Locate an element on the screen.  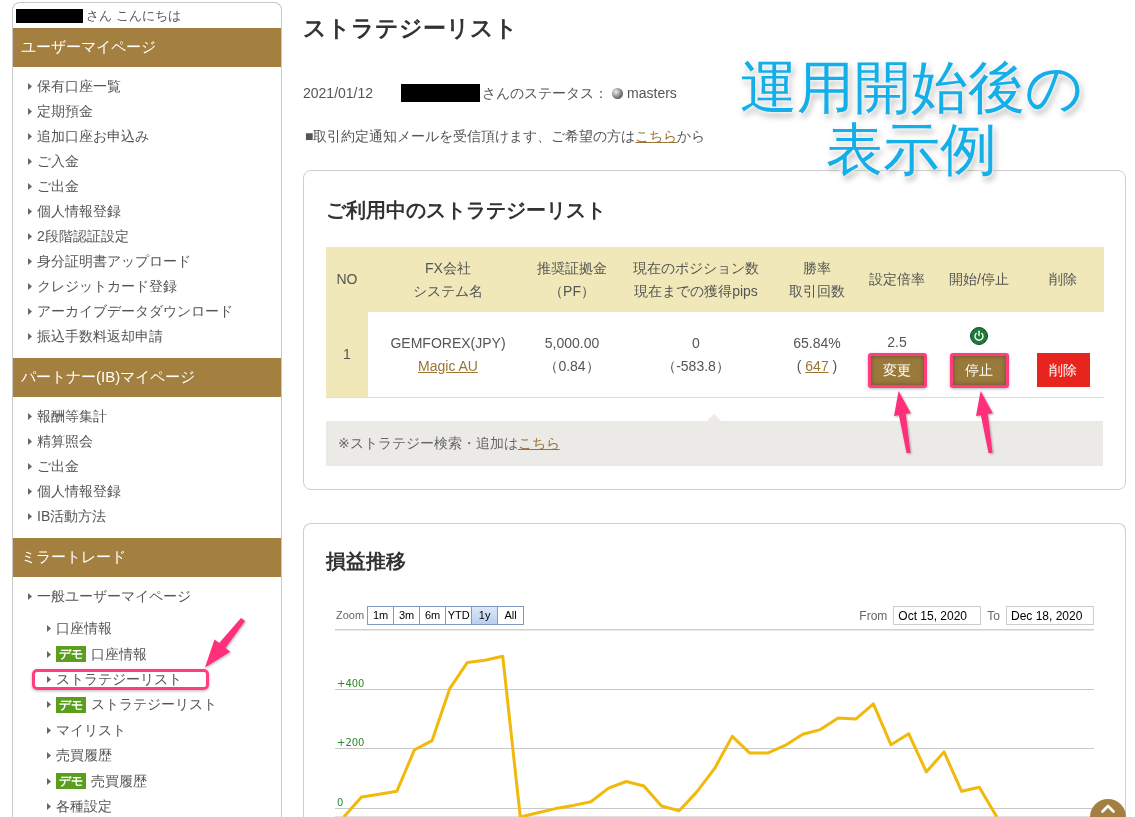
zoom-button: All is located at coordinates (511, 615).